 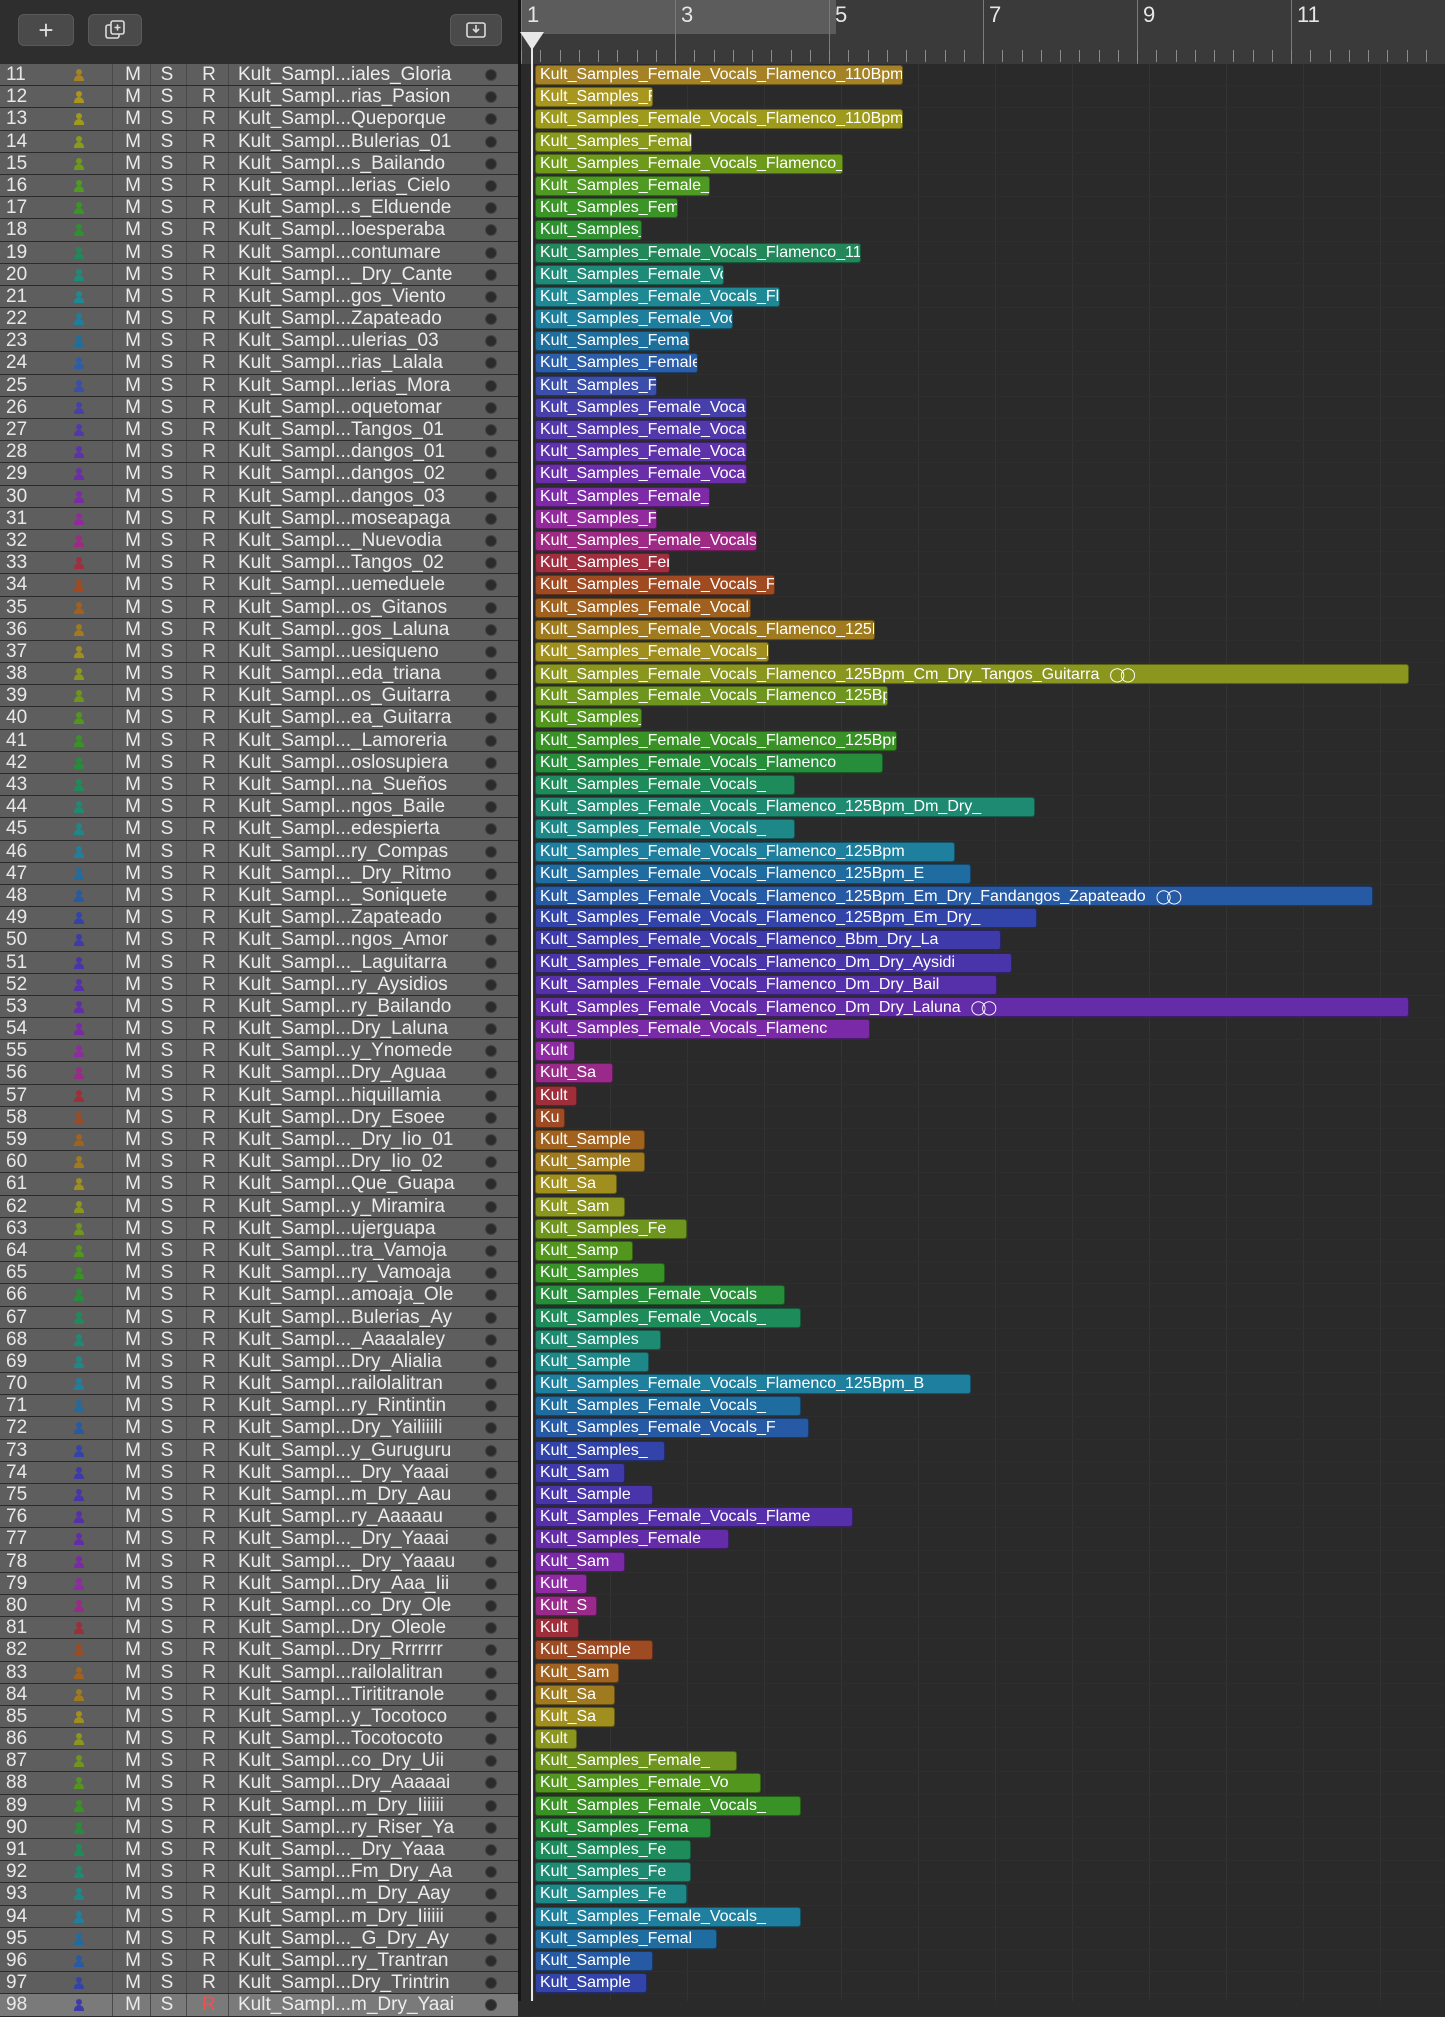 What do you see at coordinates (652, 651) in the screenshot?
I see `audio-region: Kult_Samples_Female_Vocals_Fla` at bounding box center [652, 651].